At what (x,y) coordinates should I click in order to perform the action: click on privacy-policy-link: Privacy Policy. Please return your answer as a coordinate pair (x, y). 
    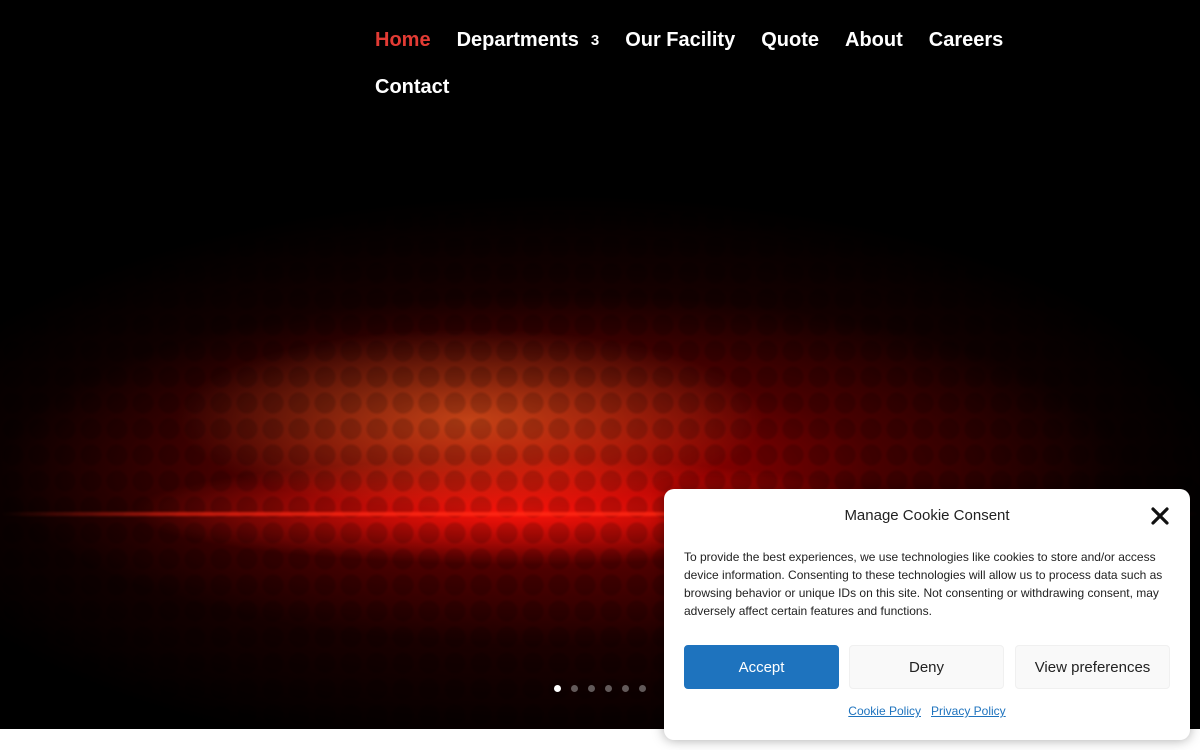
    Looking at the image, I should click on (968, 711).